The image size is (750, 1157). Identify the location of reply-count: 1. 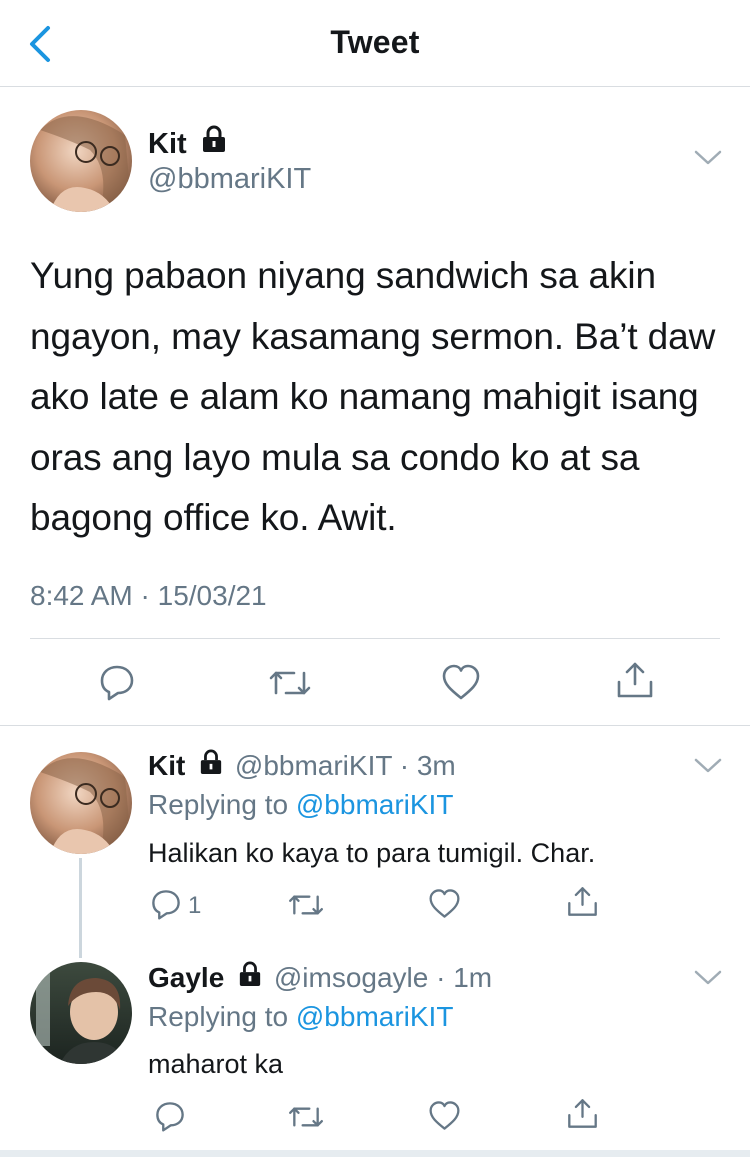
(195, 905).